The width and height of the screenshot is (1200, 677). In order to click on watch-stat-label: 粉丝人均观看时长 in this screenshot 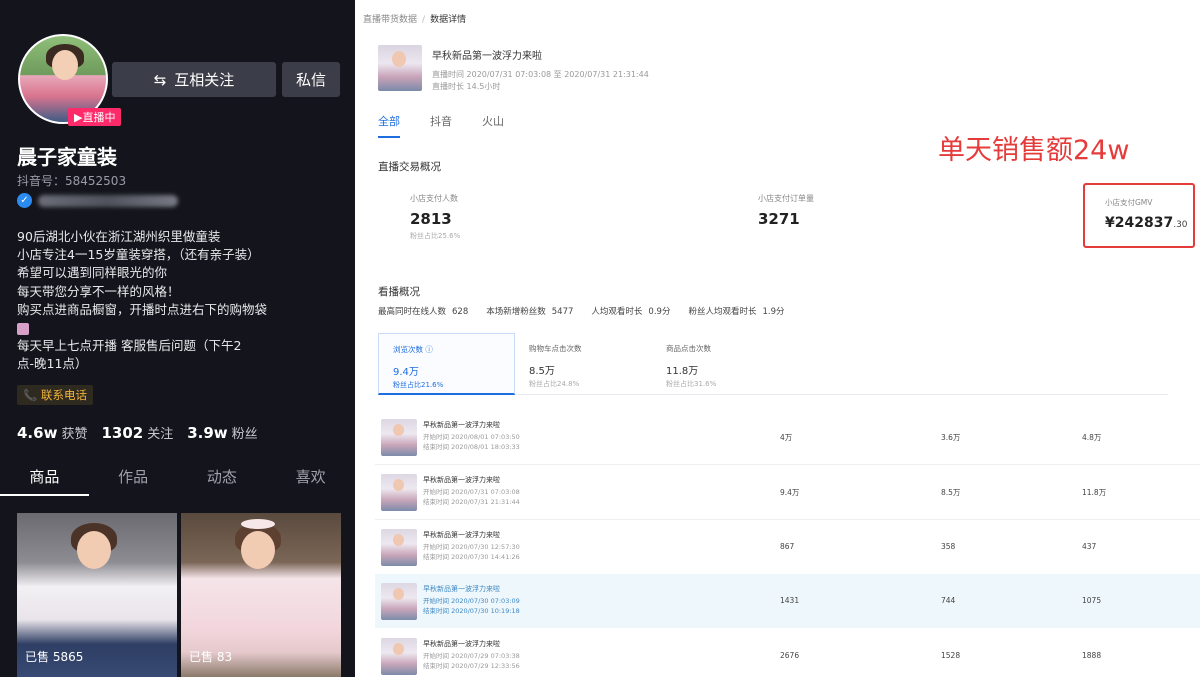, I will do `click(722, 312)`.